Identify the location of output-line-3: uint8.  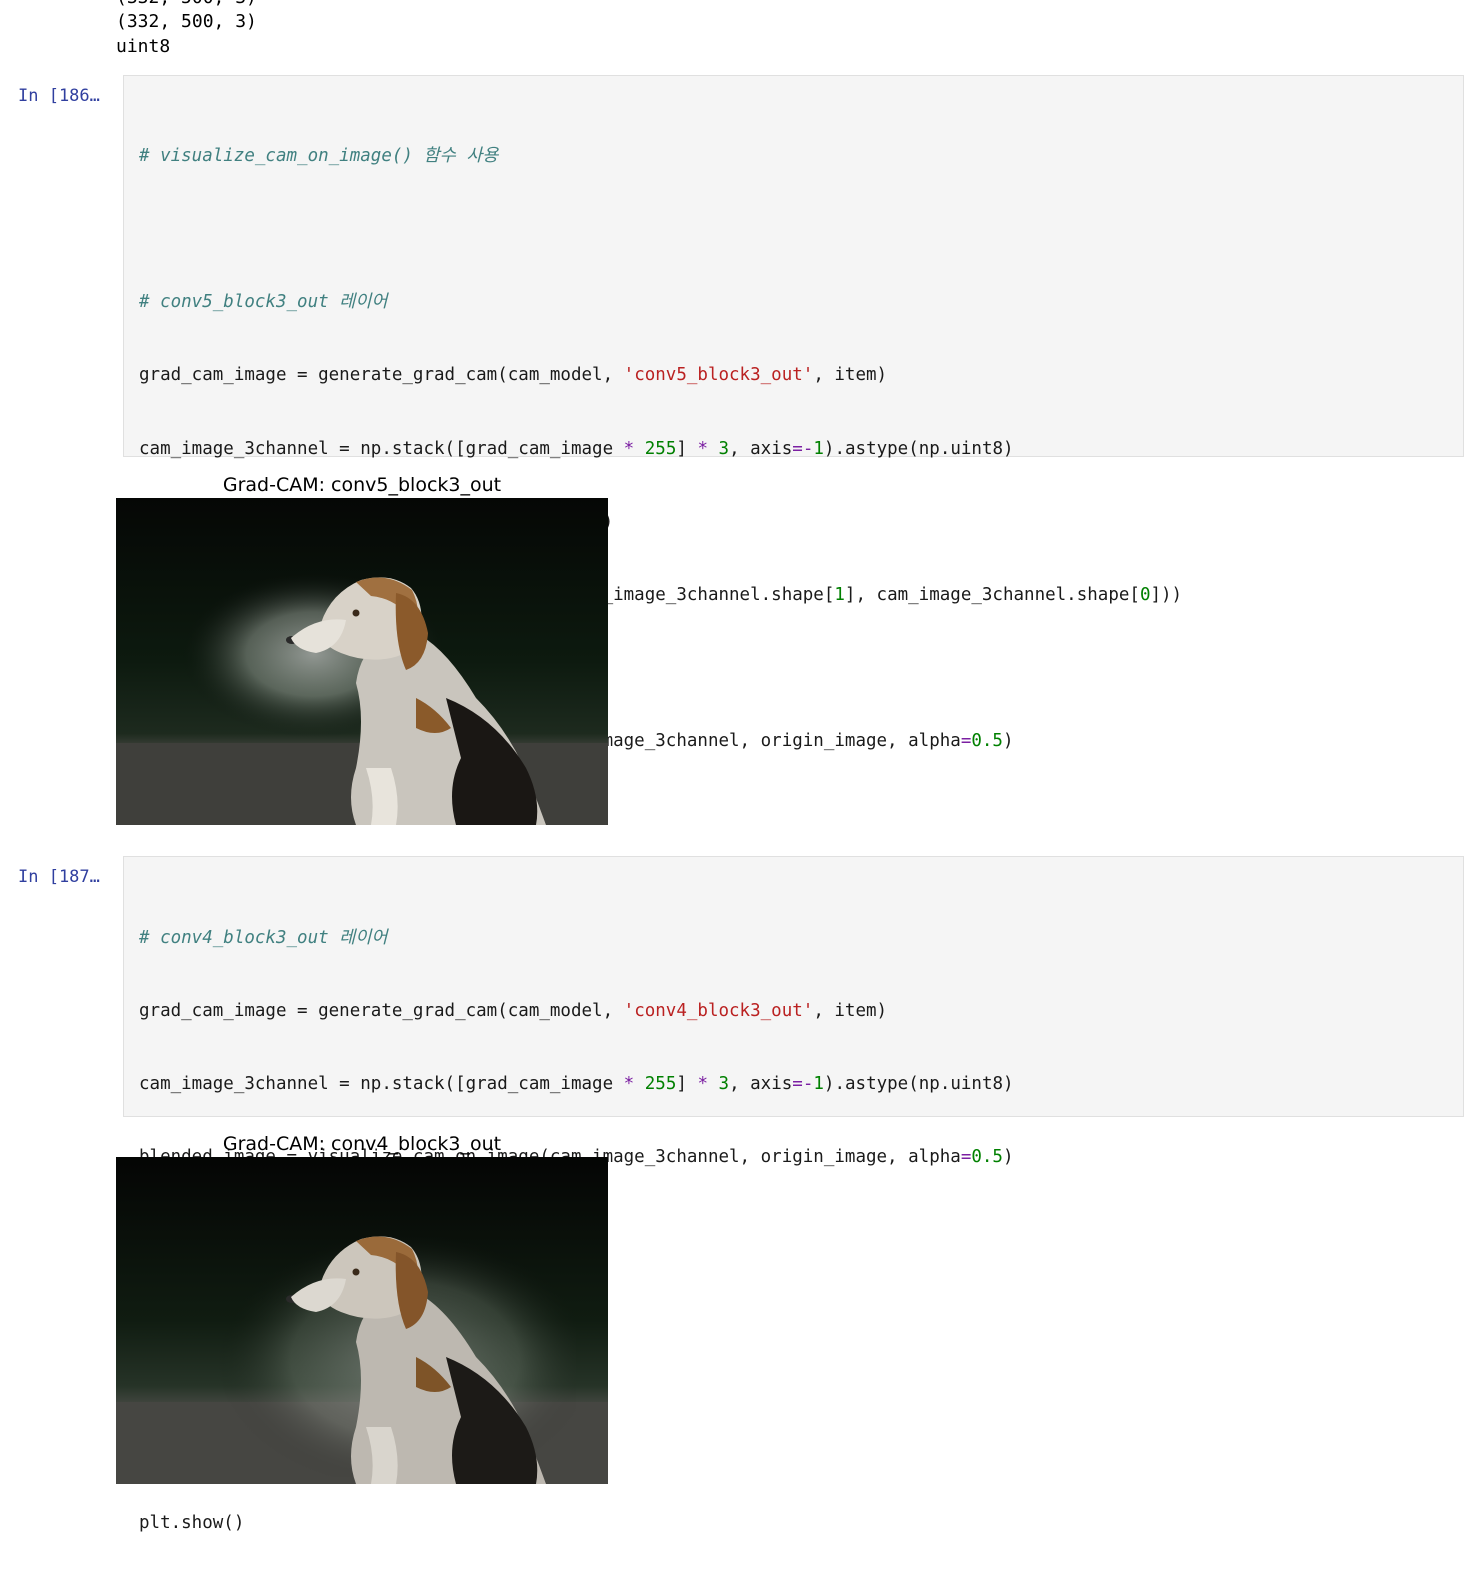
(143, 46).